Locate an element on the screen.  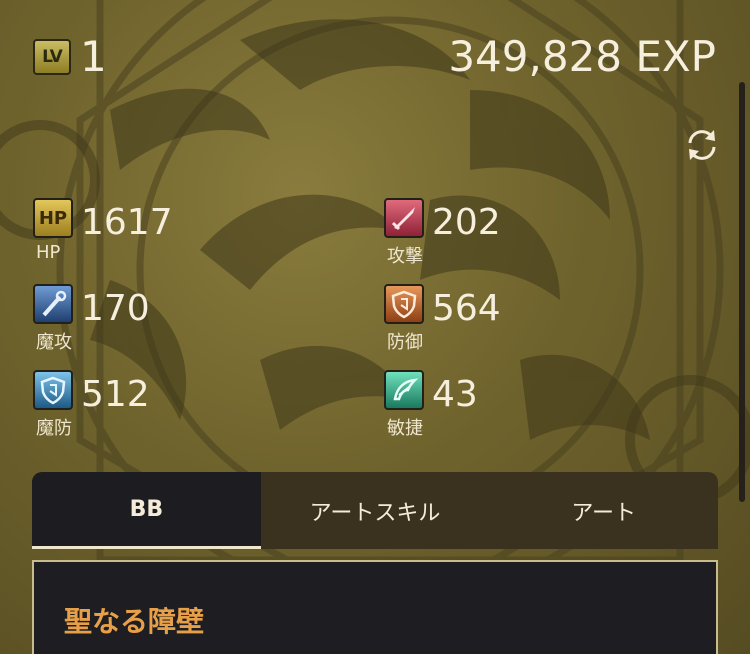
tab-art-skill: アートスキル is located at coordinates (375, 510).